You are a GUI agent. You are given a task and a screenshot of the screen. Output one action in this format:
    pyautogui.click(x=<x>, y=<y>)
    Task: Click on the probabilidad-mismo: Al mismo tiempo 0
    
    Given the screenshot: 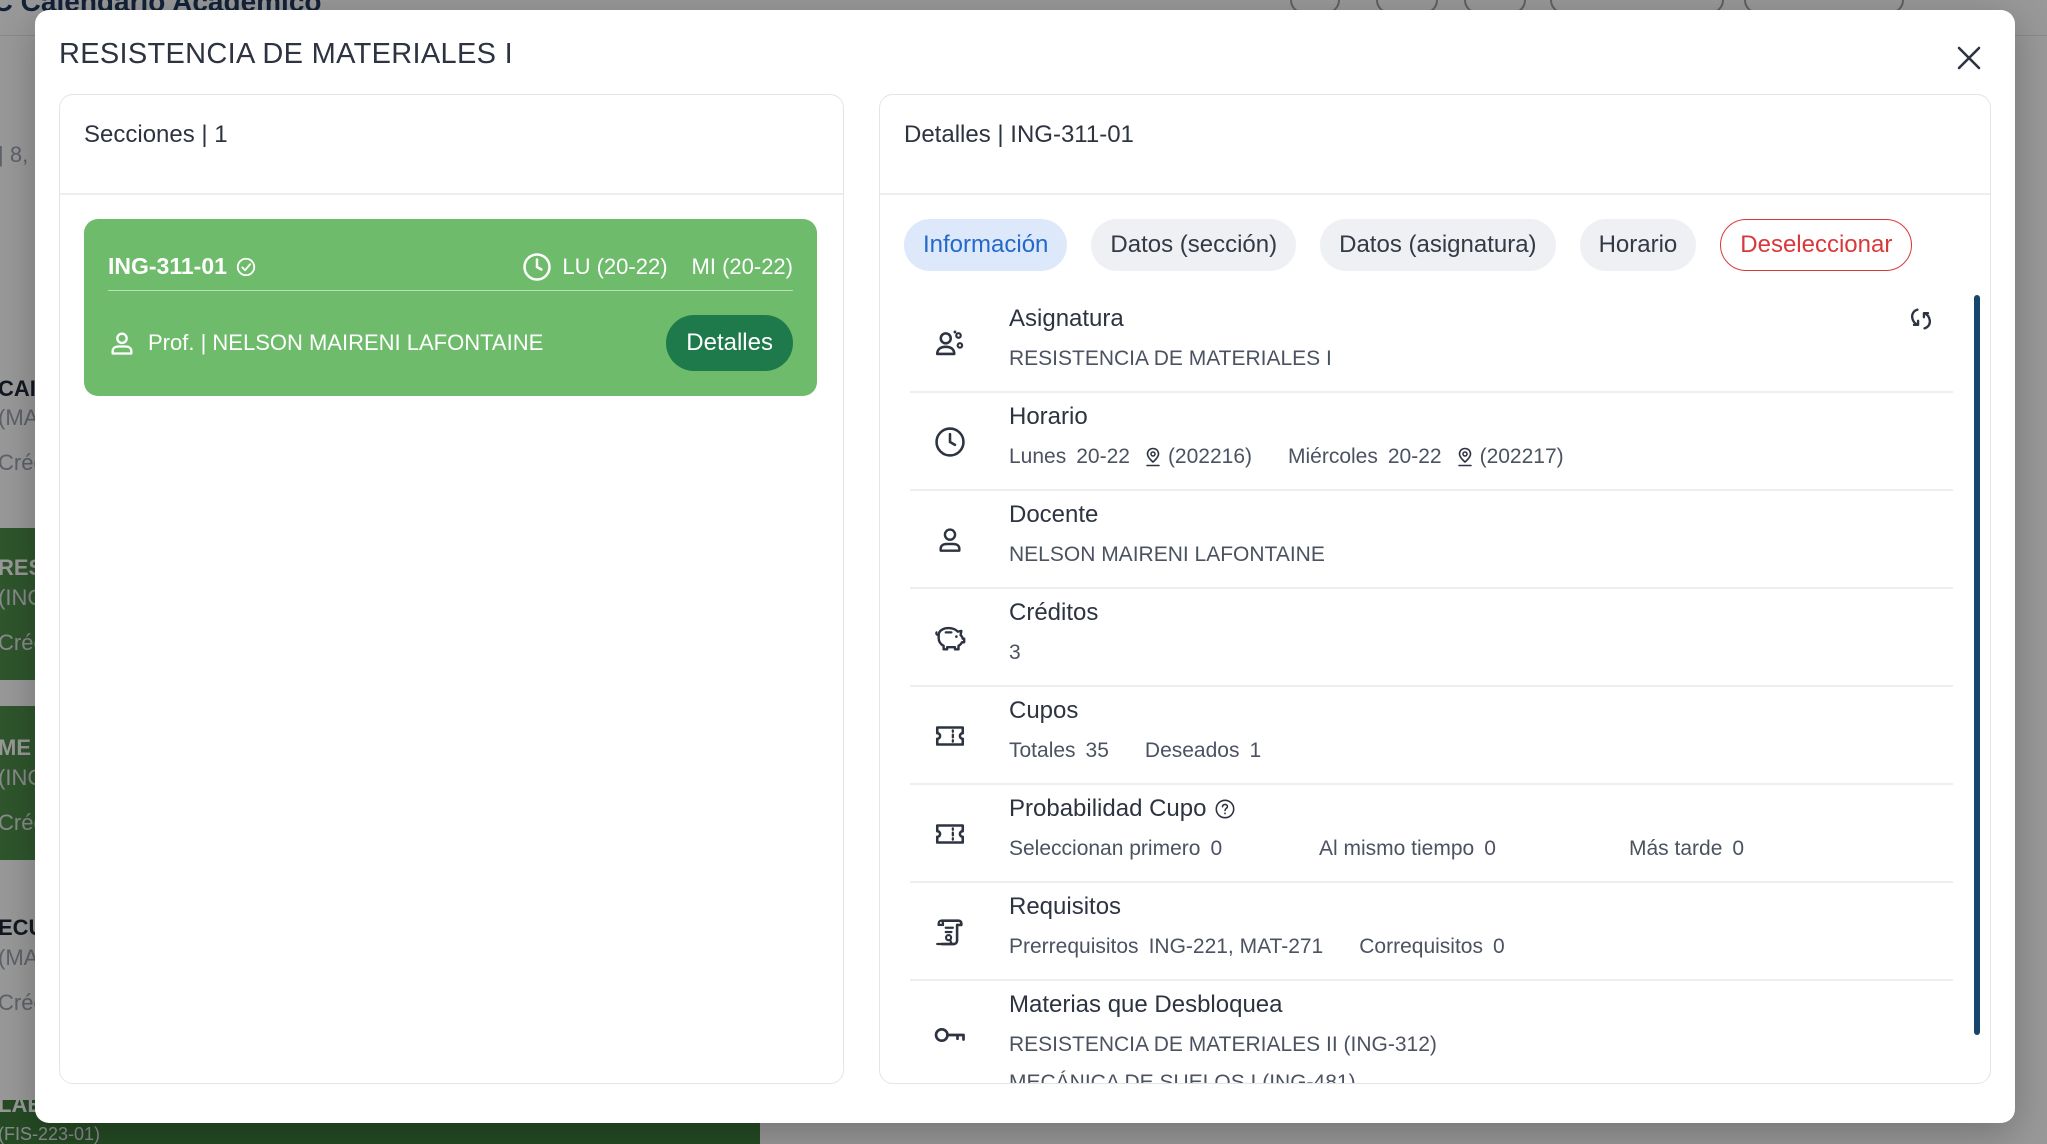 What is the action you would take?
    pyautogui.click(x=1474, y=849)
    